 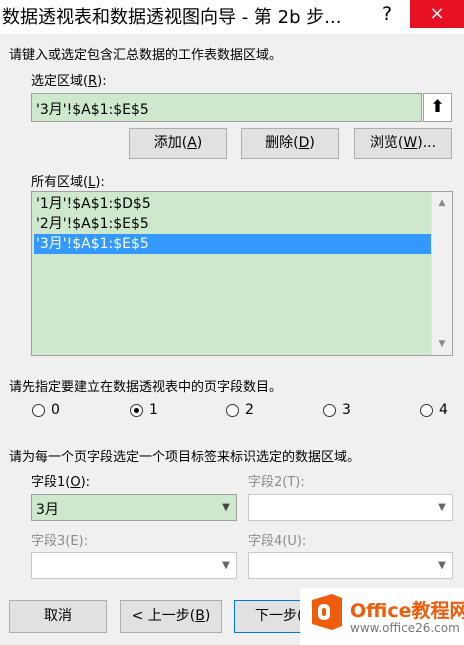 What do you see at coordinates (327, 612) in the screenshot?
I see `office-logo-icon` at bounding box center [327, 612].